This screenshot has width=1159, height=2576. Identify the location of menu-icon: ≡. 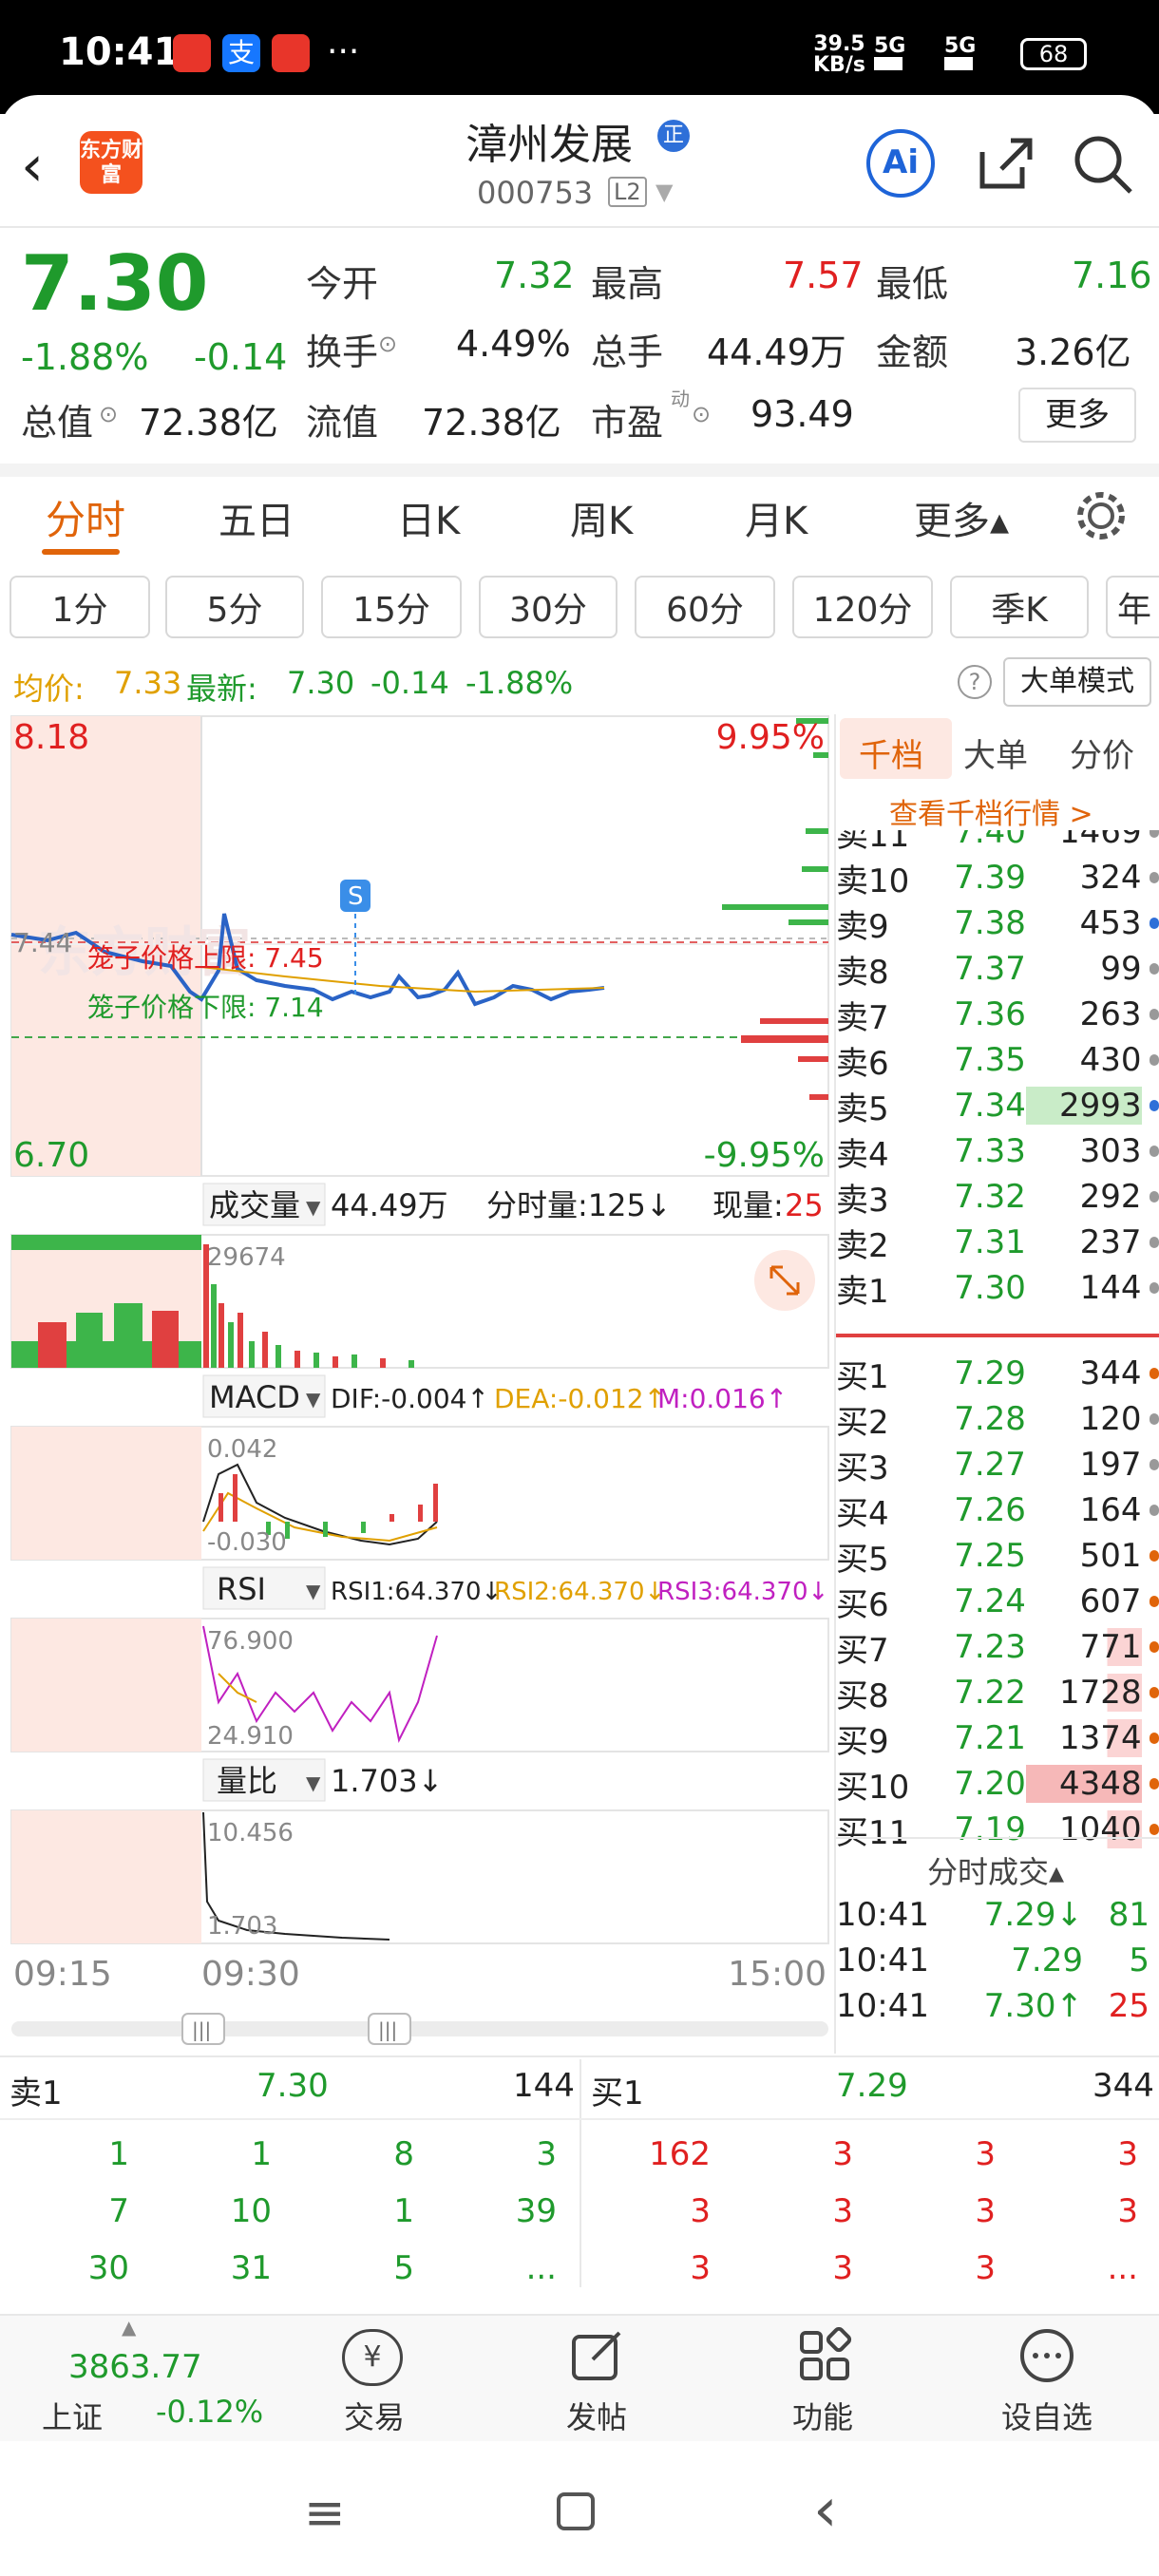
(325, 2513).